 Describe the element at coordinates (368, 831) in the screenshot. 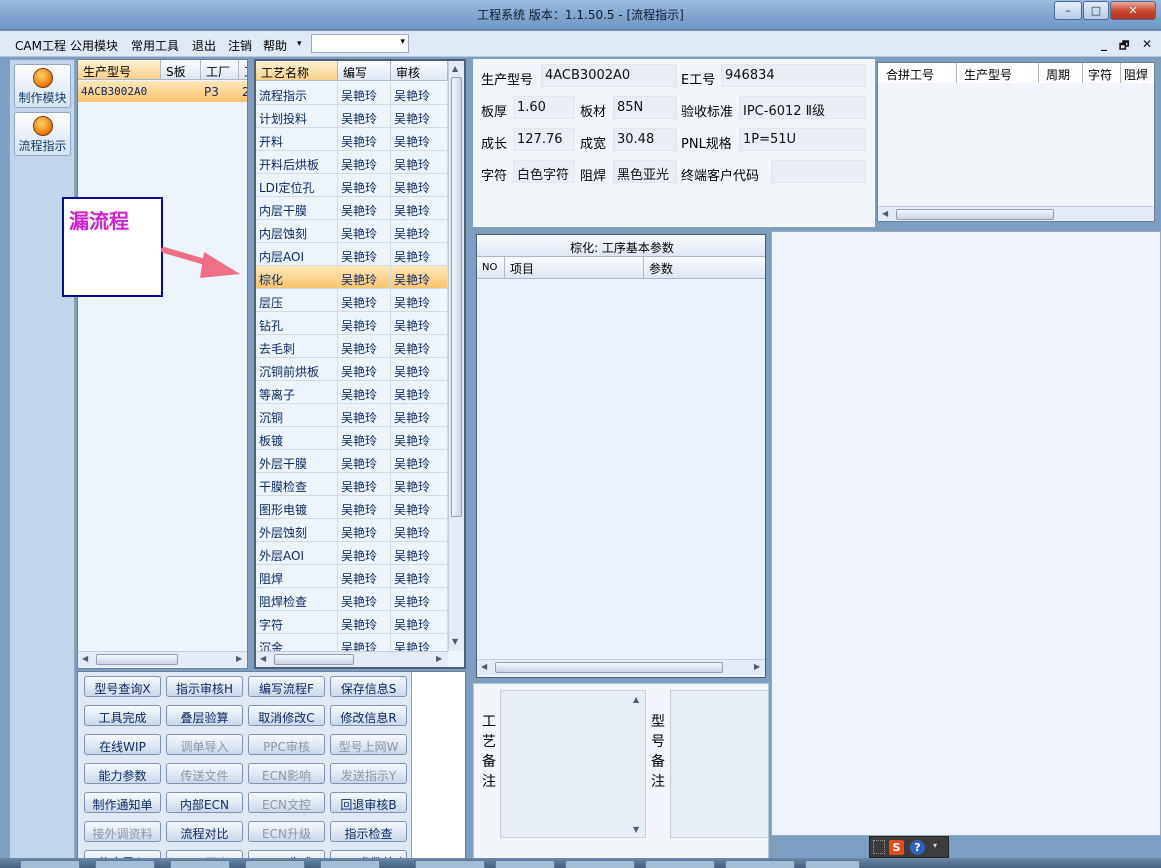

I see `action-button: 指示检查` at that location.